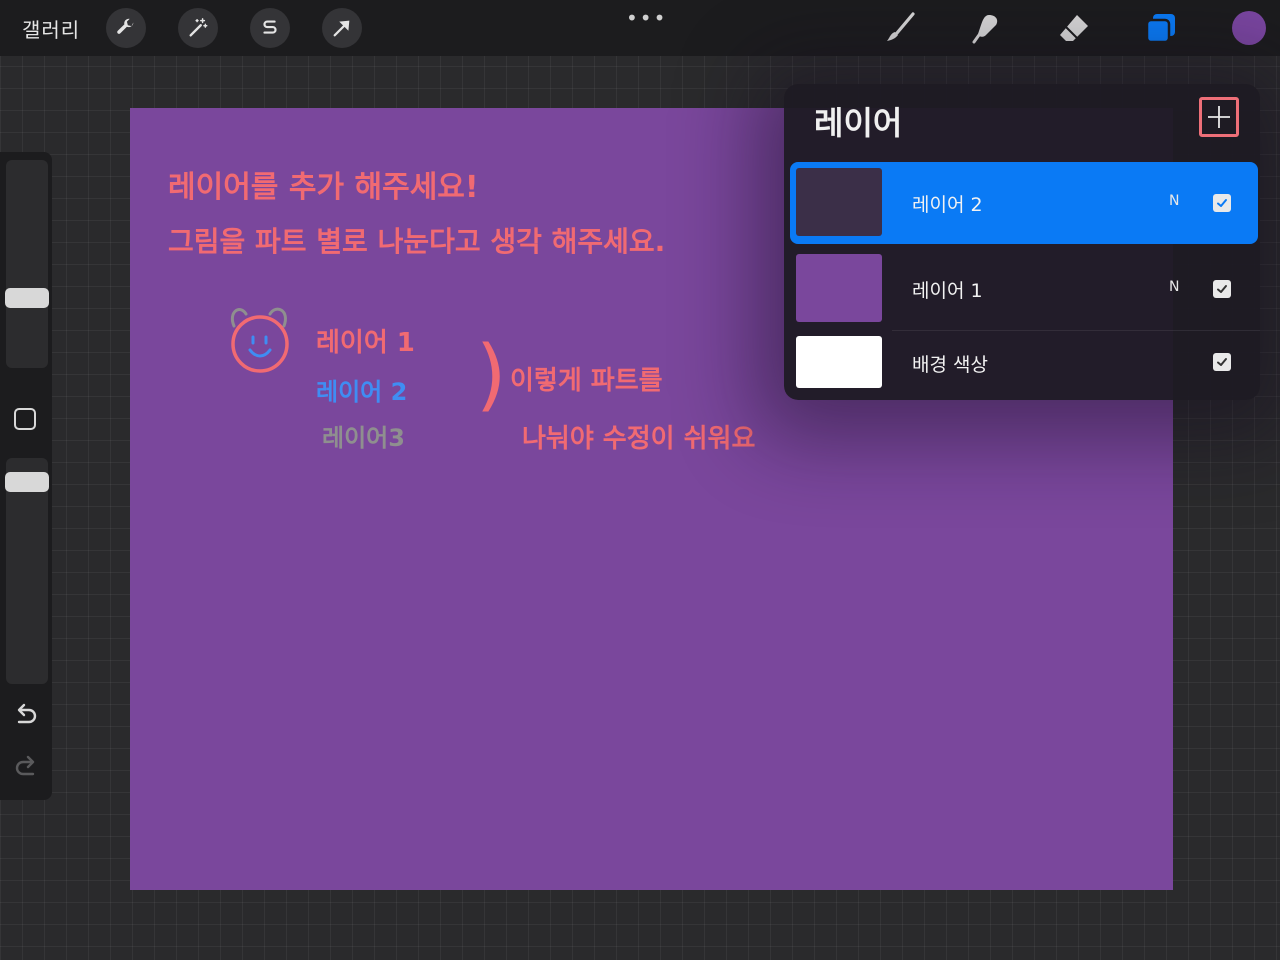  Describe the element at coordinates (27, 482) in the screenshot. I see `opacity-handle` at that location.